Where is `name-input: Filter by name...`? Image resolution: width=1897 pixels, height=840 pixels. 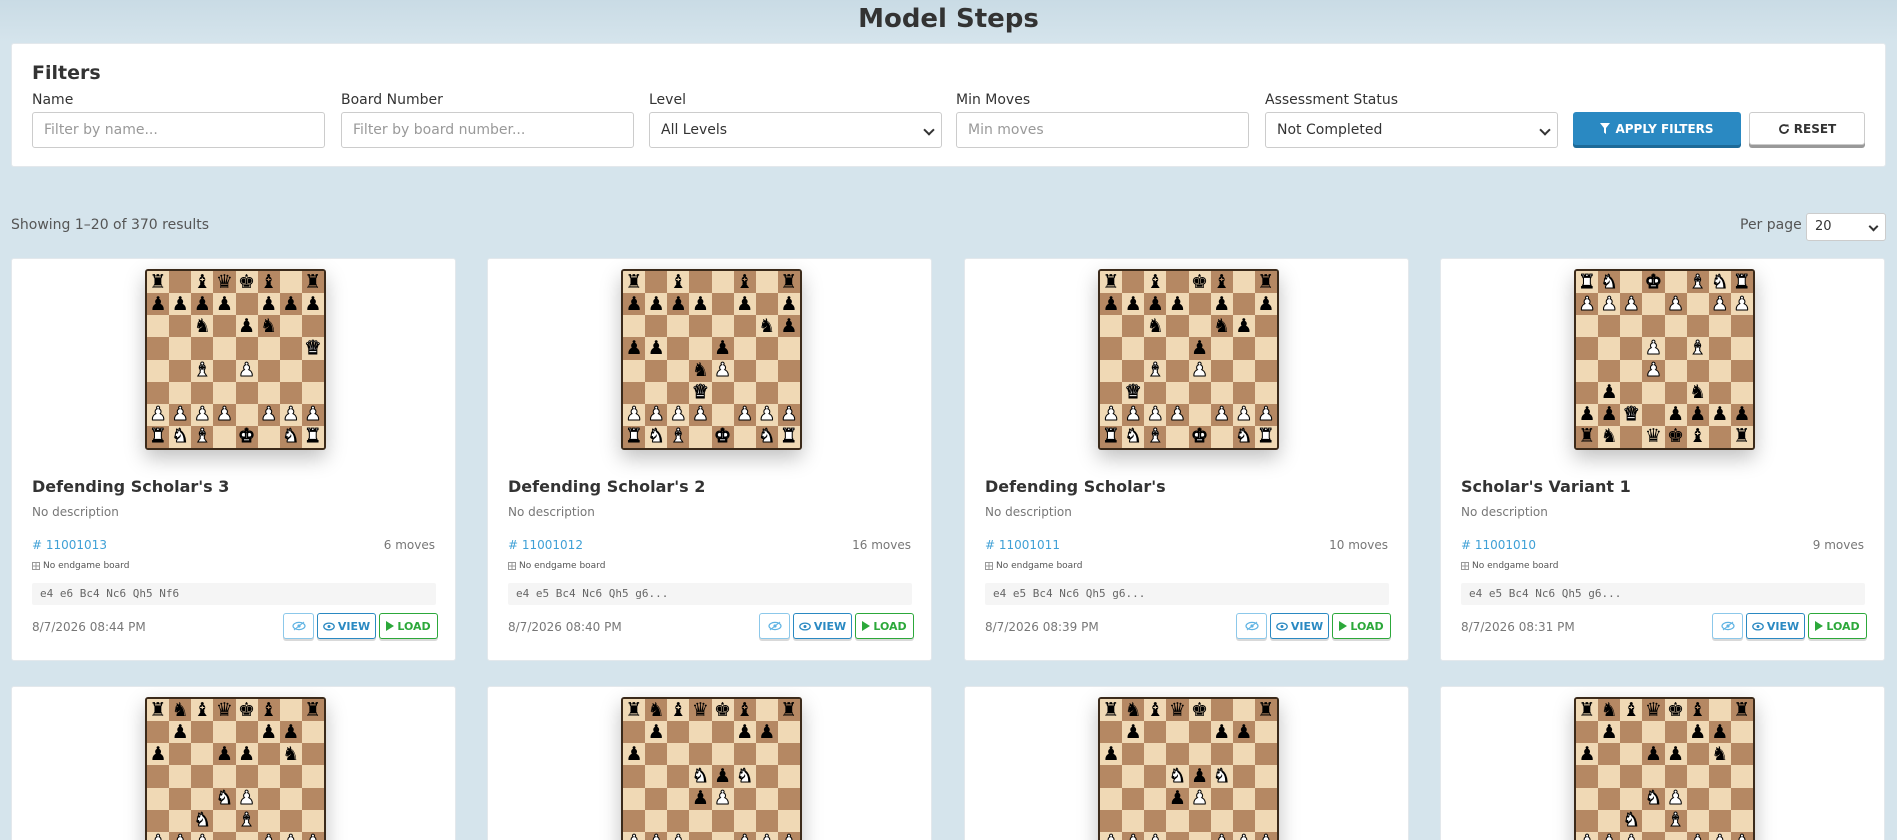 name-input: Filter by name... is located at coordinates (178, 130).